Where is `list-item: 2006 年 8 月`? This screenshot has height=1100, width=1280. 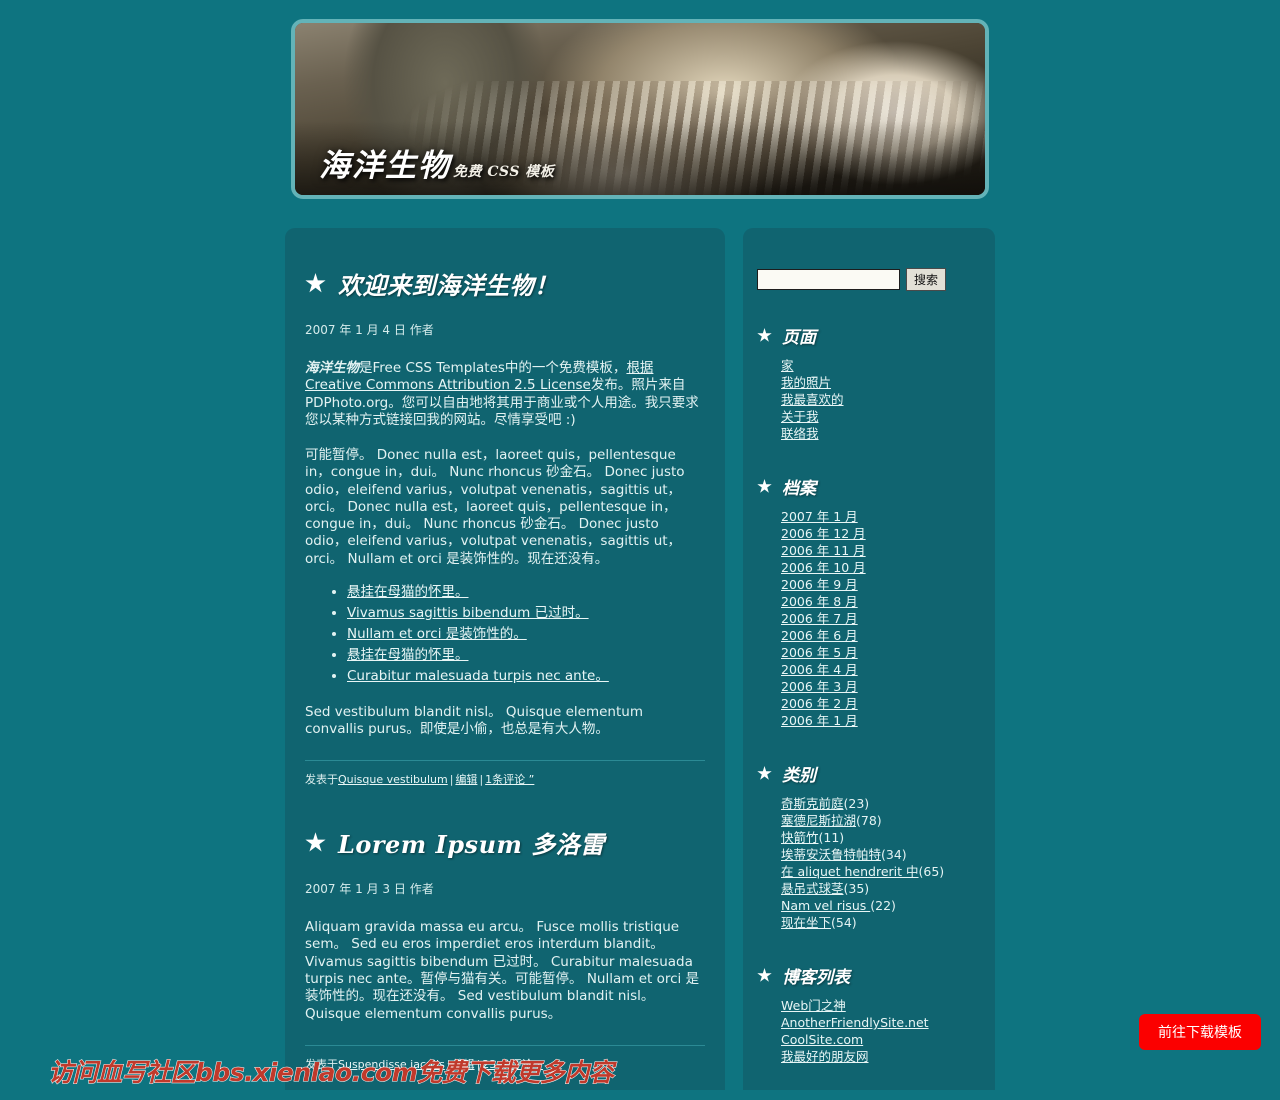 list-item: 2006 年 8 月 is located at coordinates (881, 601).